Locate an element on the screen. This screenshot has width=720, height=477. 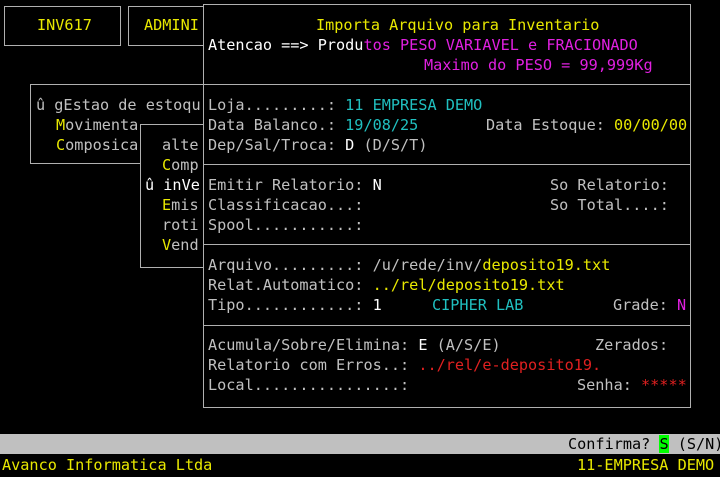
footer-empresa: 11-EMPRESA DEMO is located at coordinates (646, 465).